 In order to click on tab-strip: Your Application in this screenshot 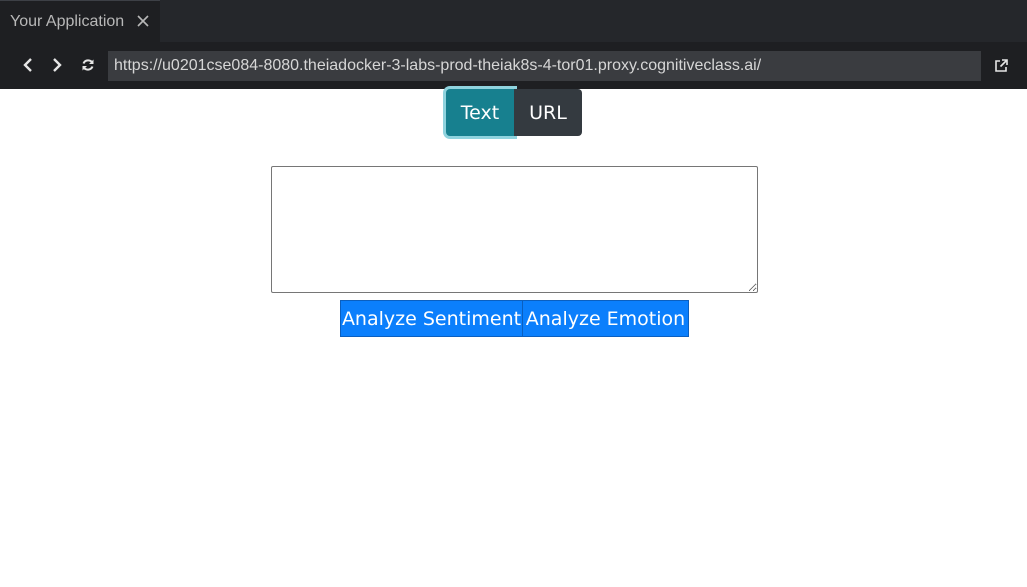, I will do `click(513, 21)`.